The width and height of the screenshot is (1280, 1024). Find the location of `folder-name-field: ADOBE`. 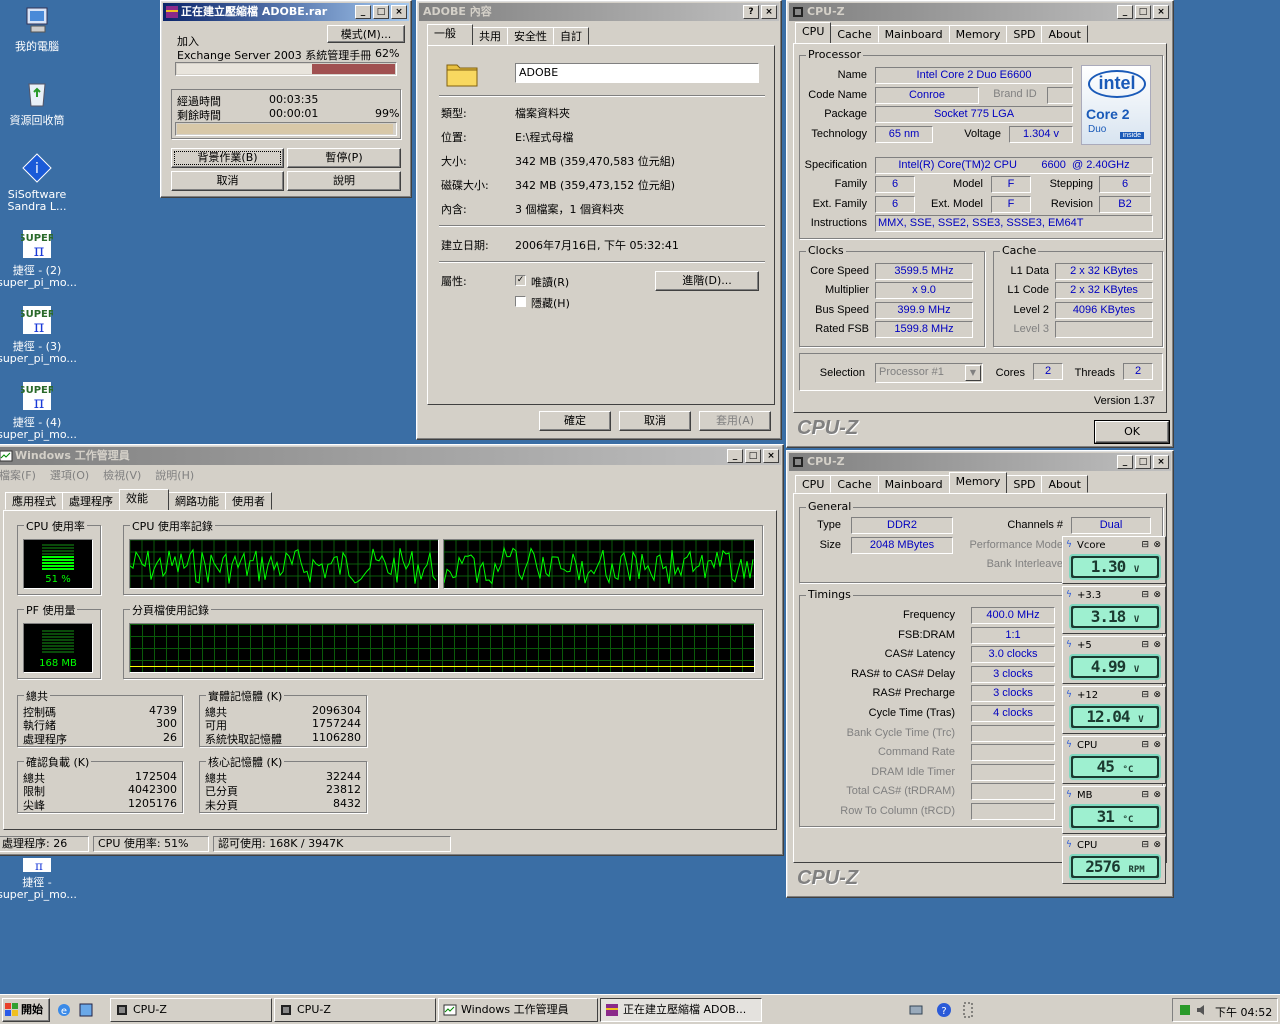

folder-name-field: ADOBE is located at coordinates (637, 73).